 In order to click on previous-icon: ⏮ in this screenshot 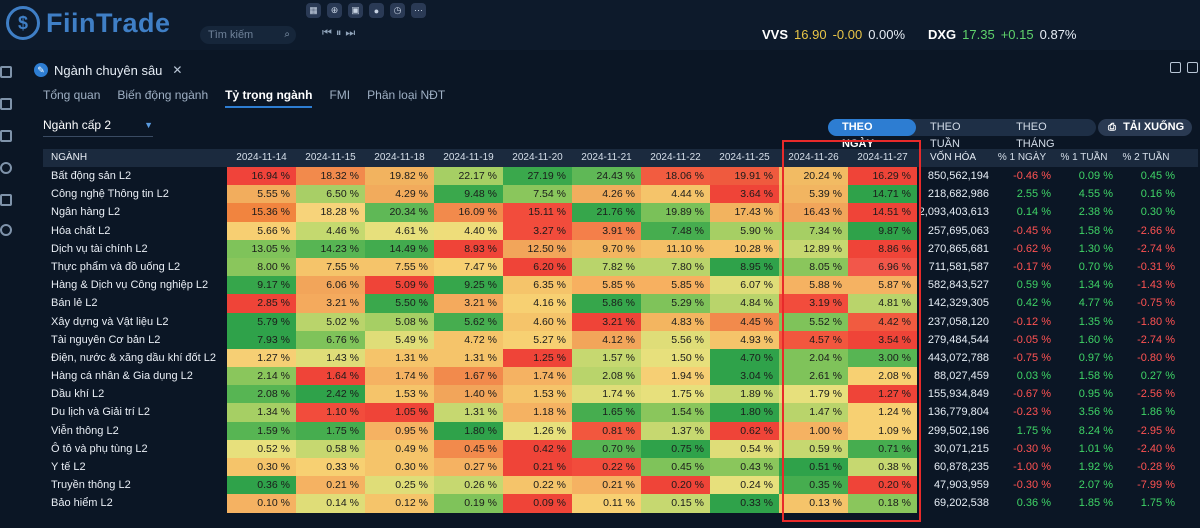, I will do `click(327, 33)`.